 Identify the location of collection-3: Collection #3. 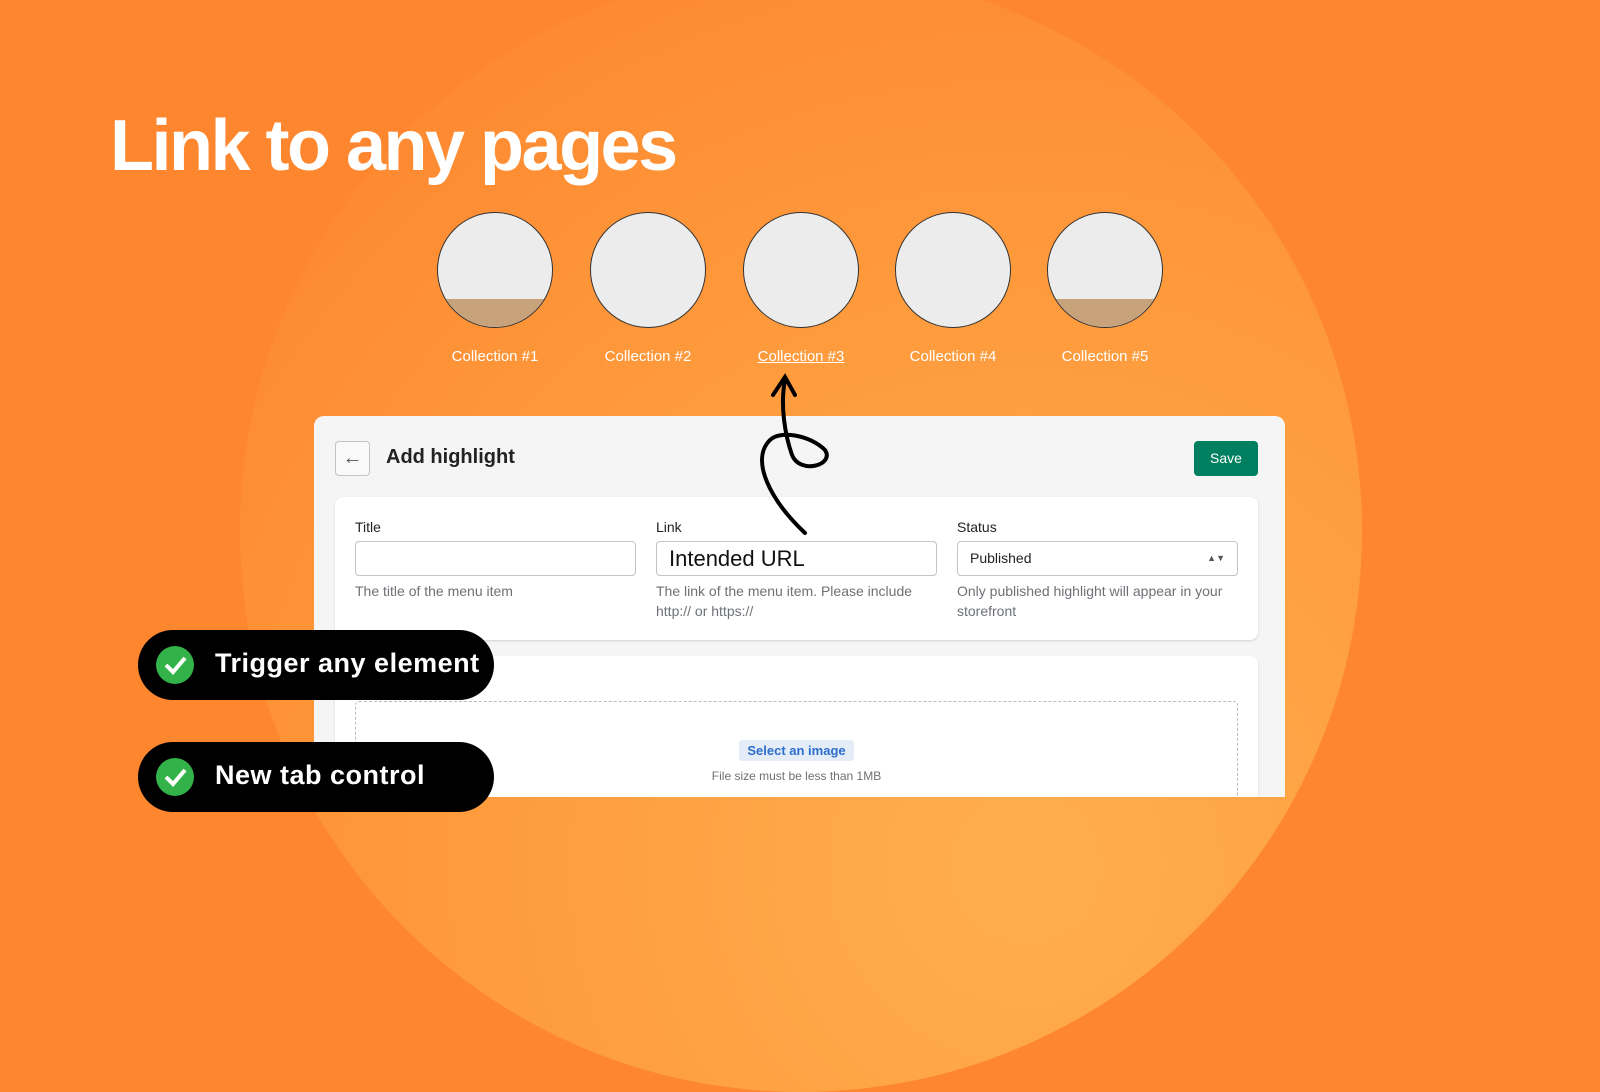
(801, 288).